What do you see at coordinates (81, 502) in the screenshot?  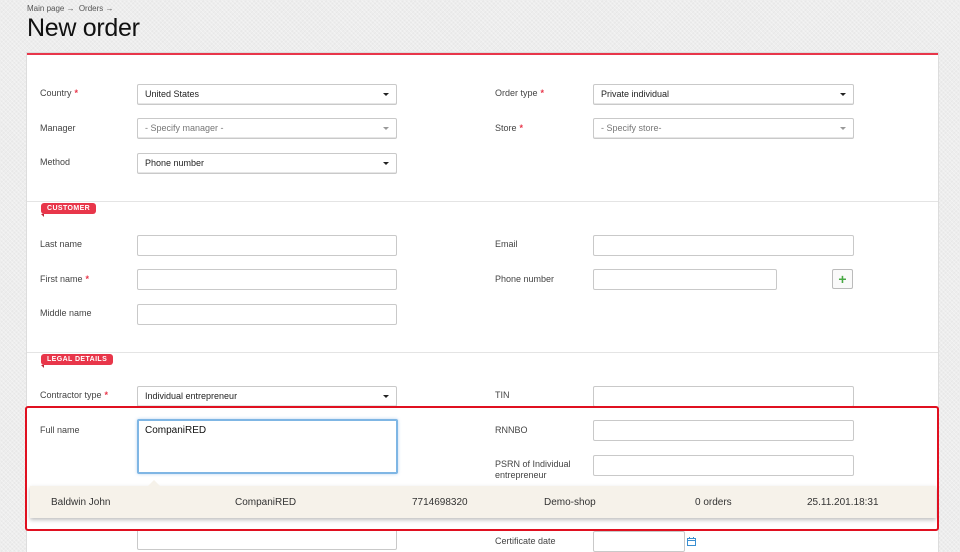 I see `suggestion-name: Baldwin John` at bounding box center [81, 502].